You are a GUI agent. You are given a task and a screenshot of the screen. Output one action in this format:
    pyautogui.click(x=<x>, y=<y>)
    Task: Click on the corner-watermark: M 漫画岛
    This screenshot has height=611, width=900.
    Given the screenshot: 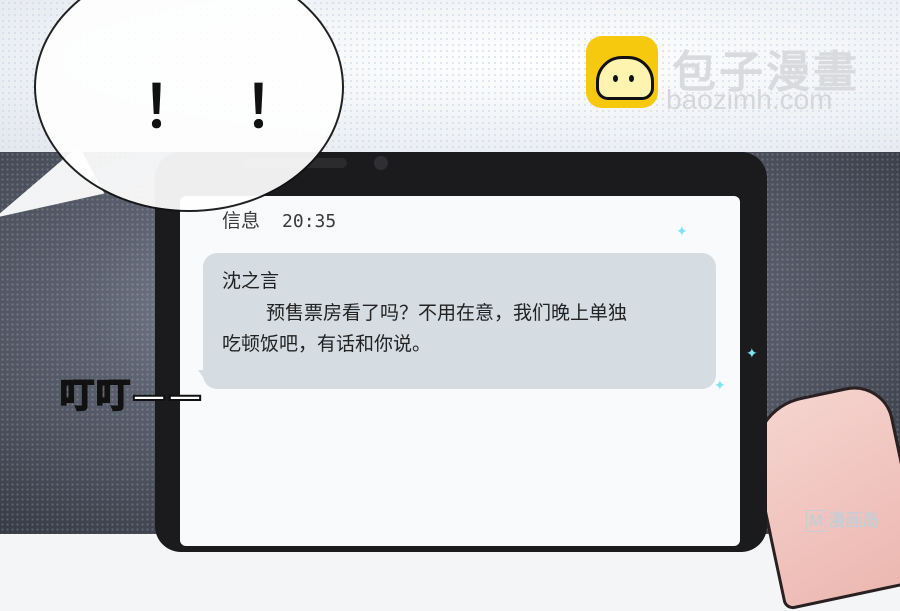 What is the action you would take?
    pyautogui.click(x=842, y=519)
    